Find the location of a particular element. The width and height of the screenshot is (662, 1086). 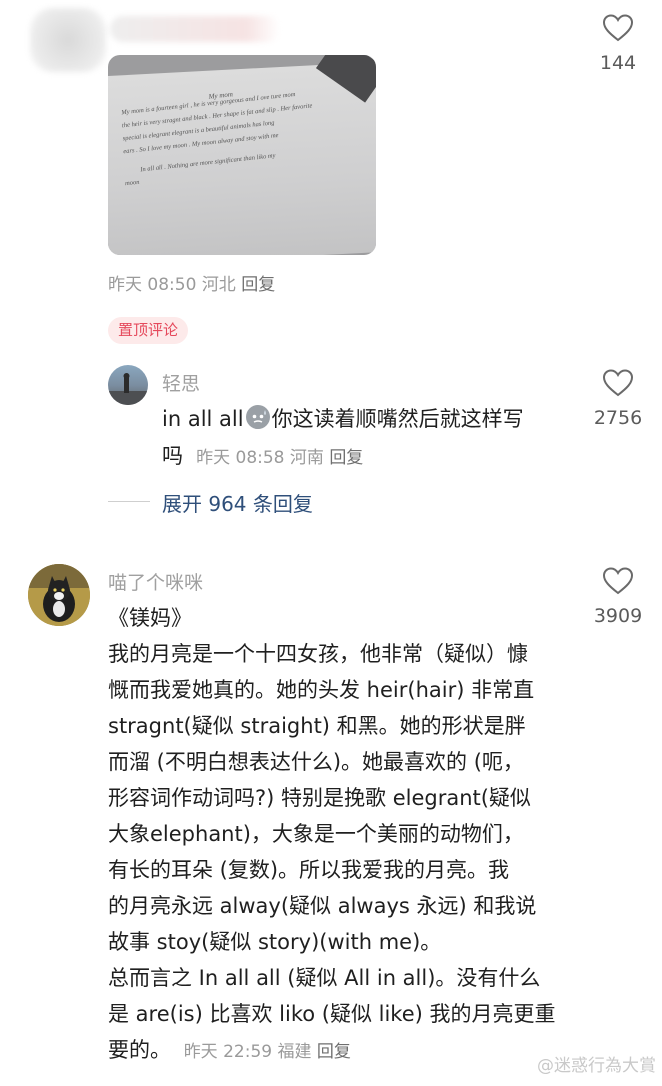

comment-line: 而溜 (不明白想表达什么)。她最喜欢的 (呃， is located at coordinates (316, 762).